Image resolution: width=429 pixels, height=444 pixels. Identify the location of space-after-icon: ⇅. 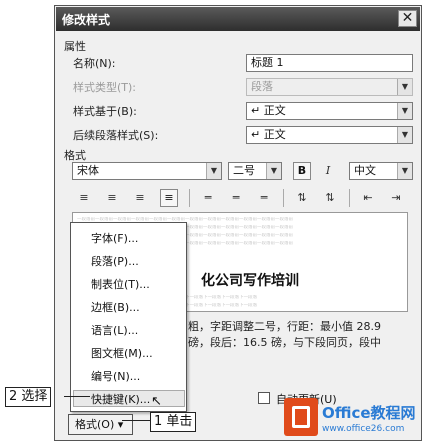
(330, 198).